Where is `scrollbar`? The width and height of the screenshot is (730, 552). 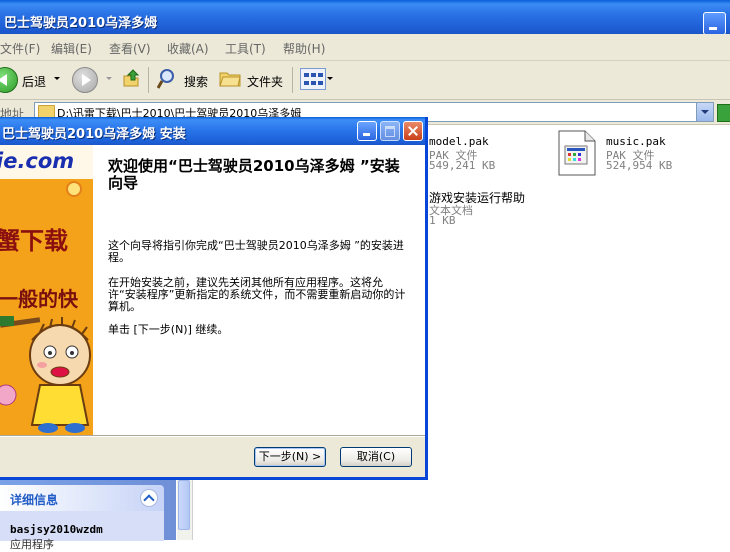
scrollbar is located at coordinates (184, 510).